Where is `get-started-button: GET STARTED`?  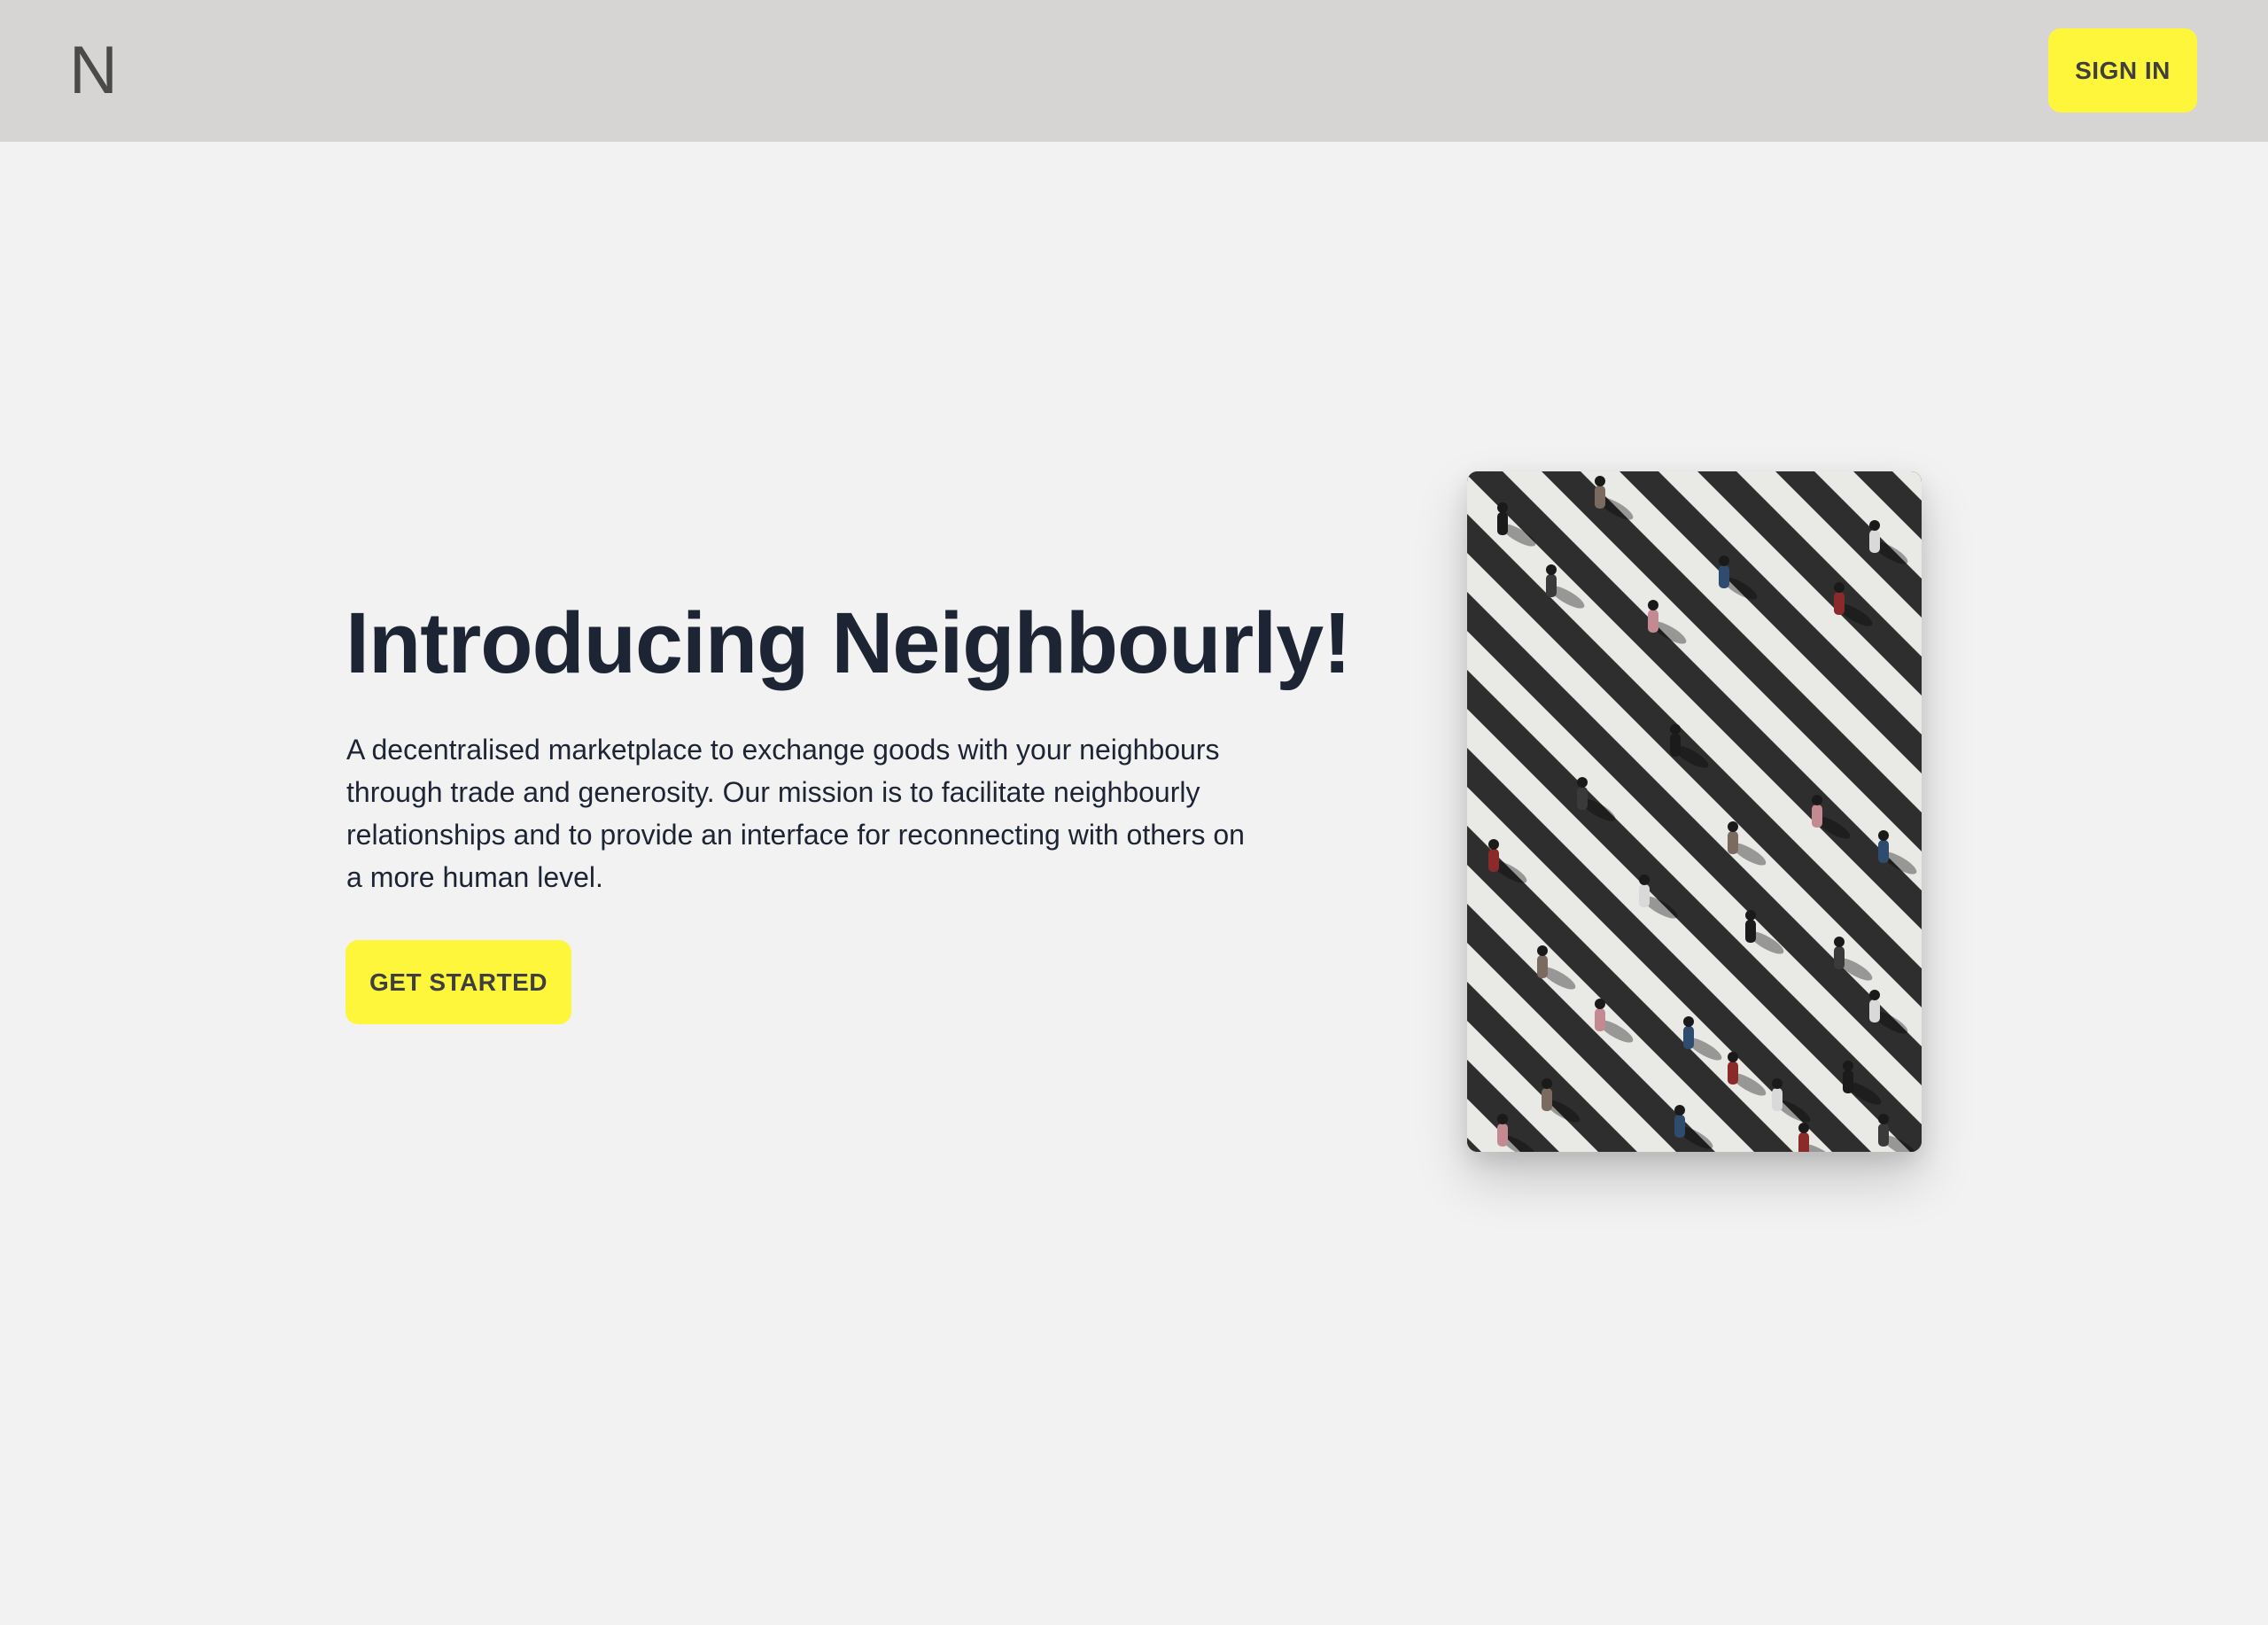
get-started-button: GET STARTED is located at coordinates (458, 982).